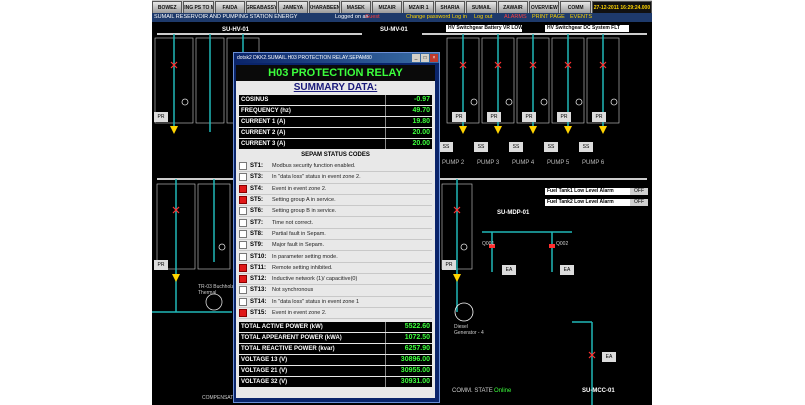 The width and height of the screenshot is (805, 405). What do you see at coordinates (302, 267) in the screenshot?
I see `status-text: Remote setting inhibited.` at bounding box center [302, 267].